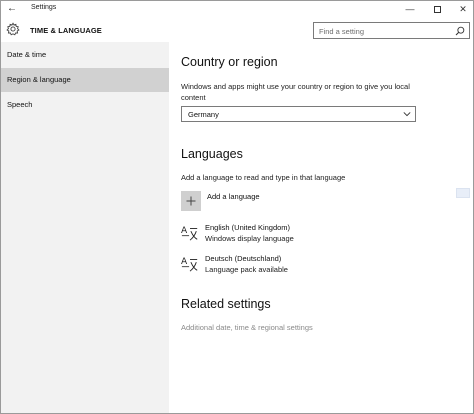  What do you see at coordinates (203, 114) in the screenshot?
I see `country-value: Germany` at bounding box center [203, 114].